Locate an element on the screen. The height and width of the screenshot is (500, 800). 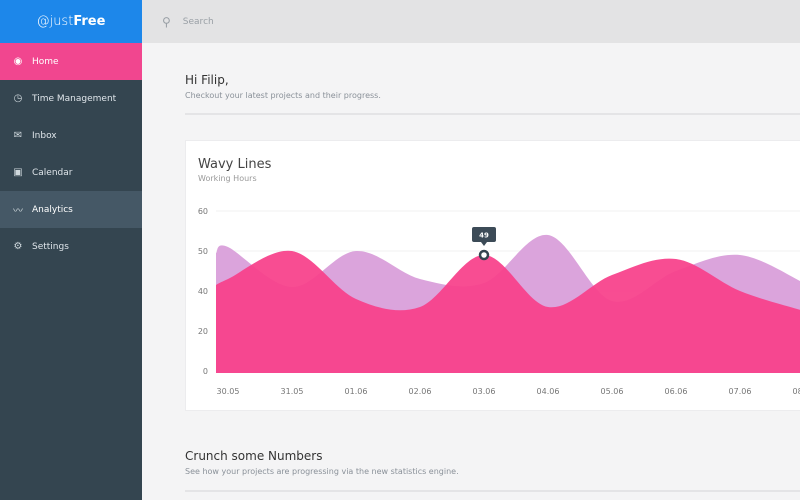
x-tick-label: 08.06 is located at coordinates (796, 391).